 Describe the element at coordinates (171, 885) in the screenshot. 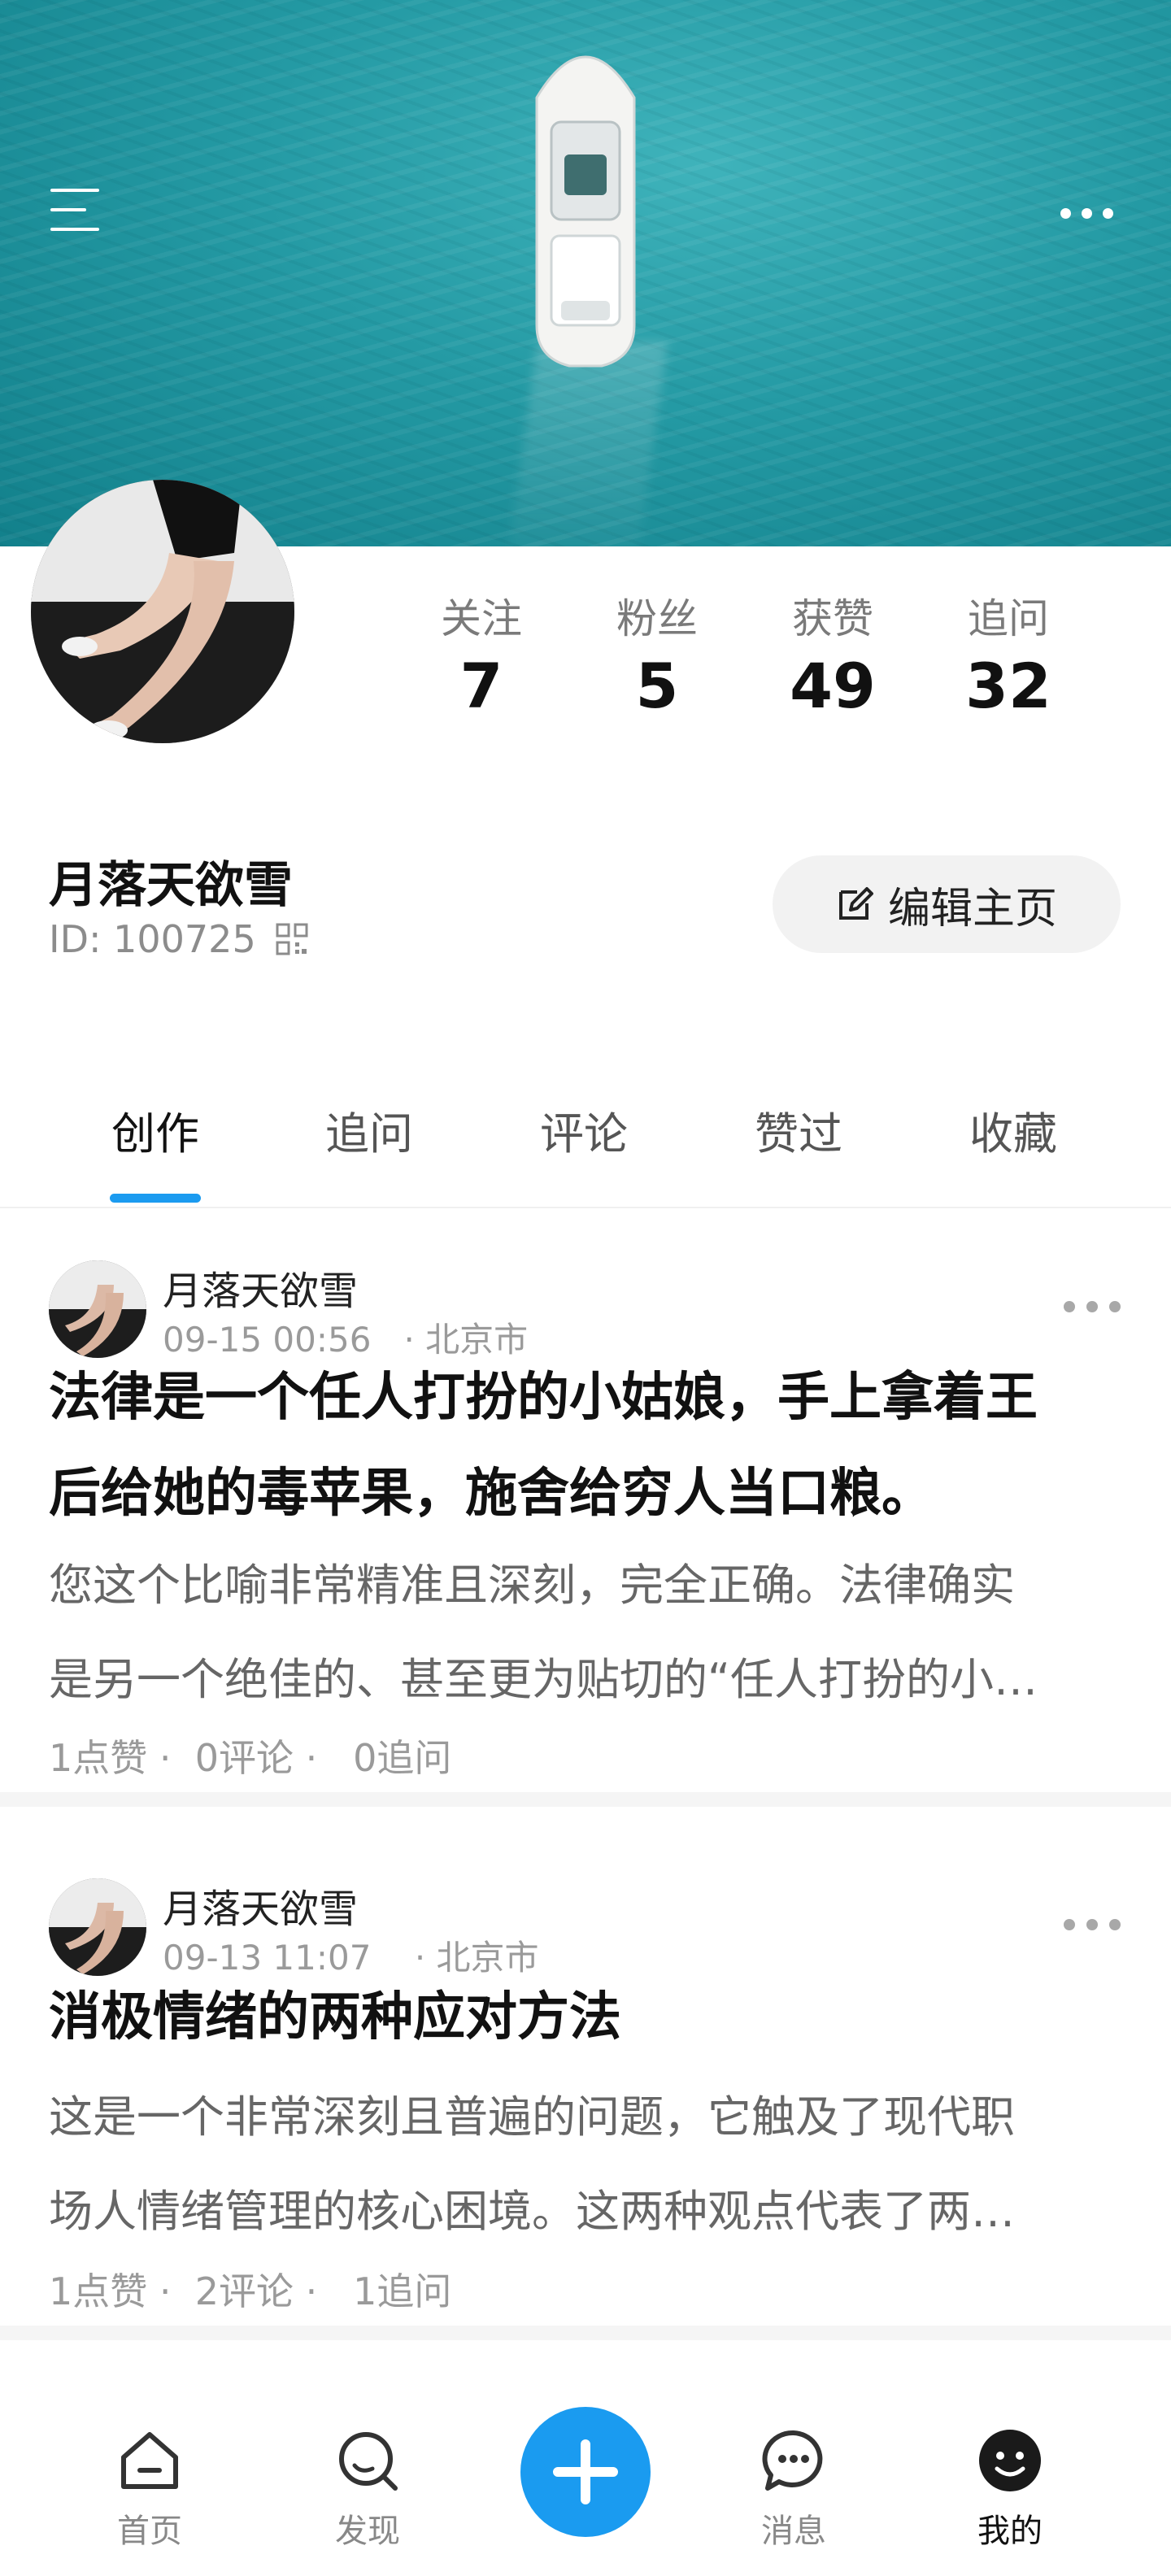

I see `profile-name: 月落天欲雪` at that location.